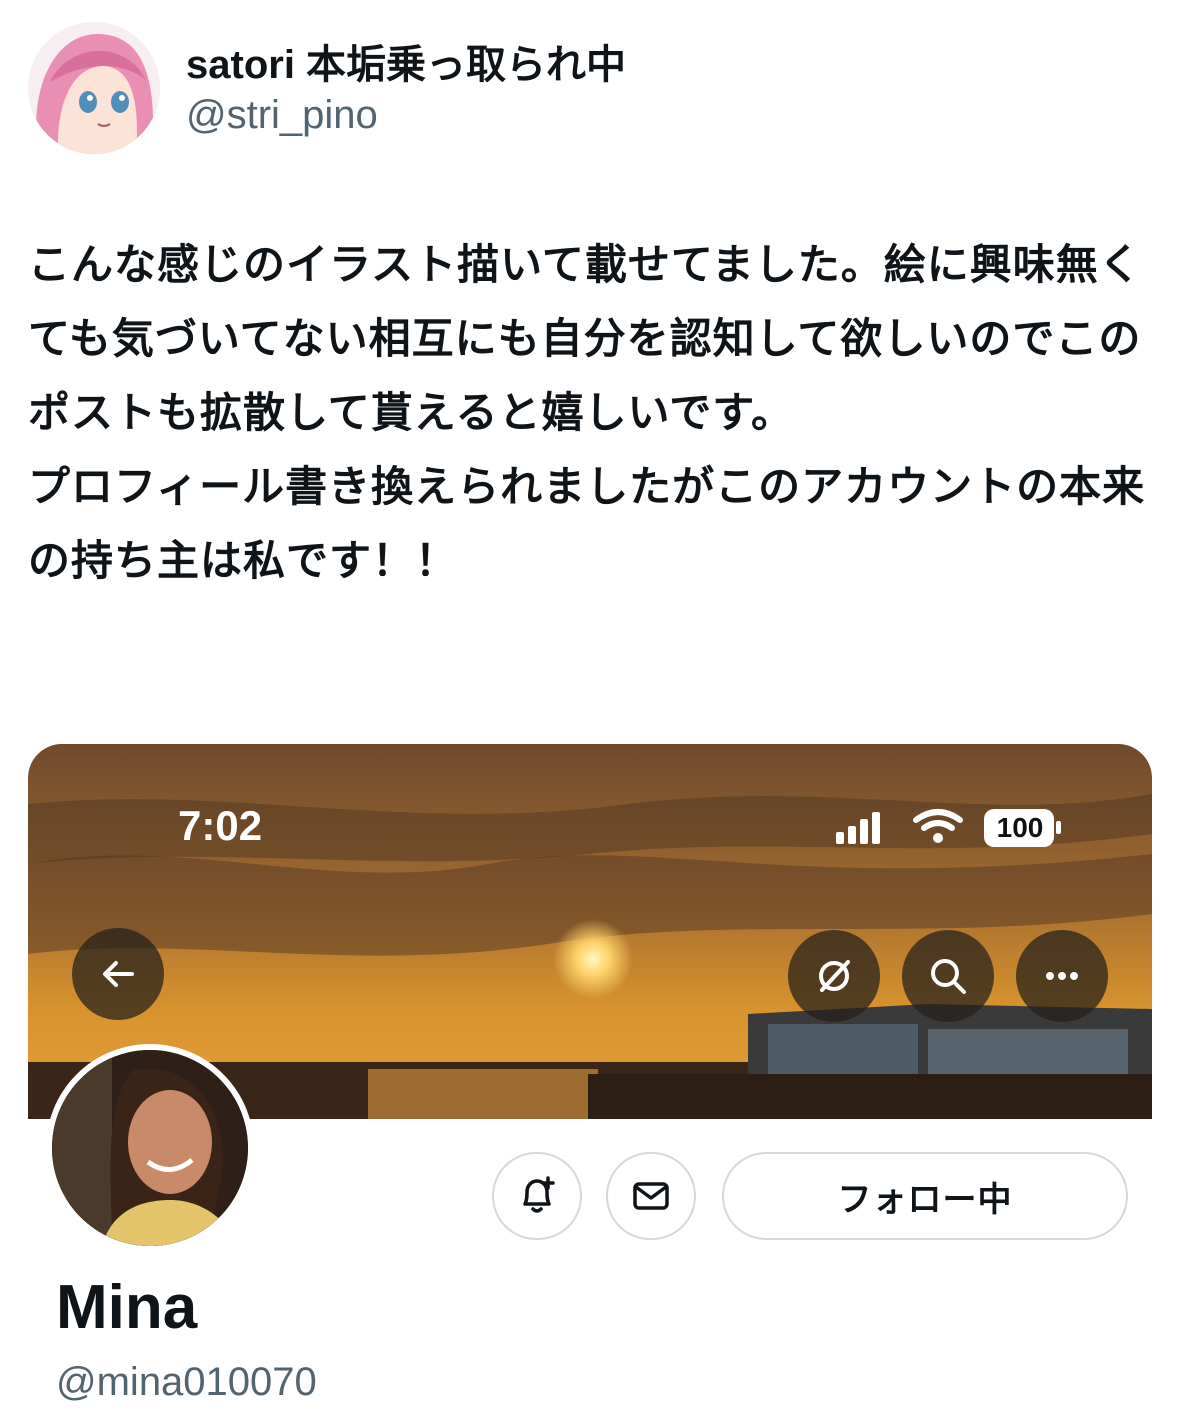 The height and width of the screenshot is (1427, 1179). Describe the element at coordinates (588, 92) in the screenshot. I see `post-header: satori 本垢乗っ取られ中 @stri_pino` at that location.